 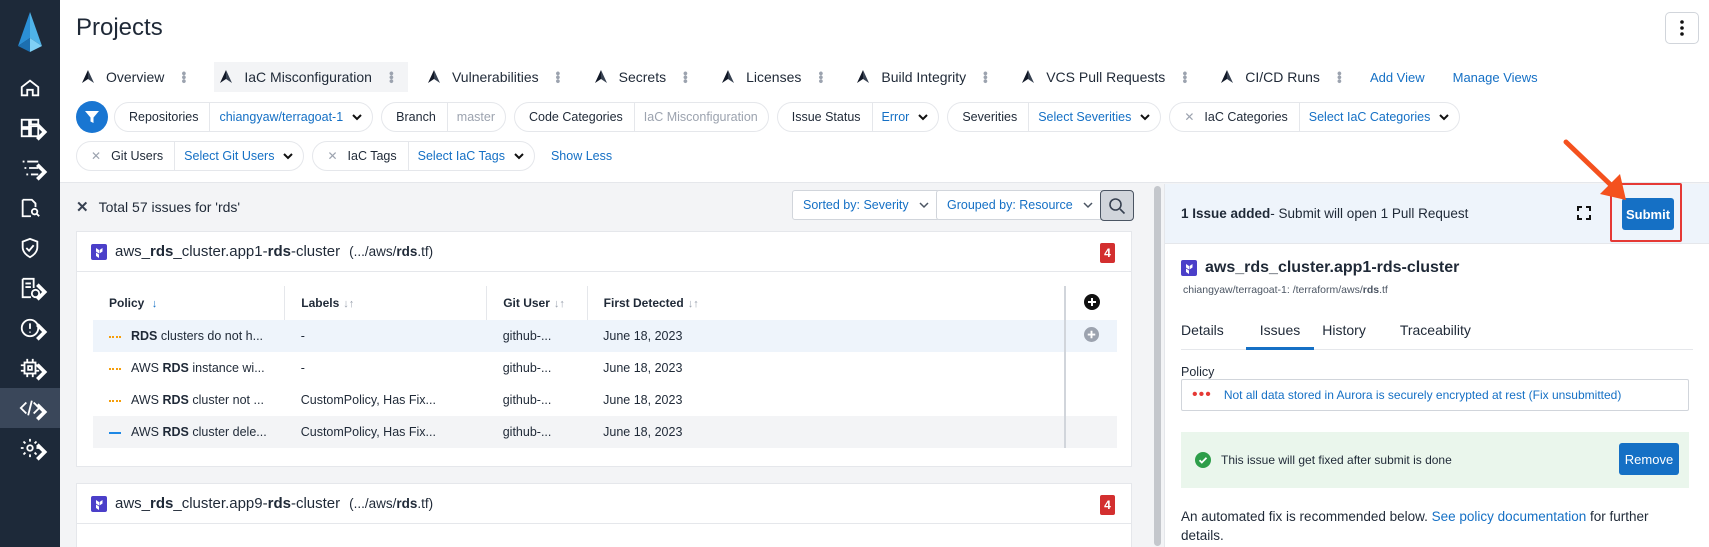 I want to click on filter-issue-status: Issue Status Error, so click(x=858, y=117).